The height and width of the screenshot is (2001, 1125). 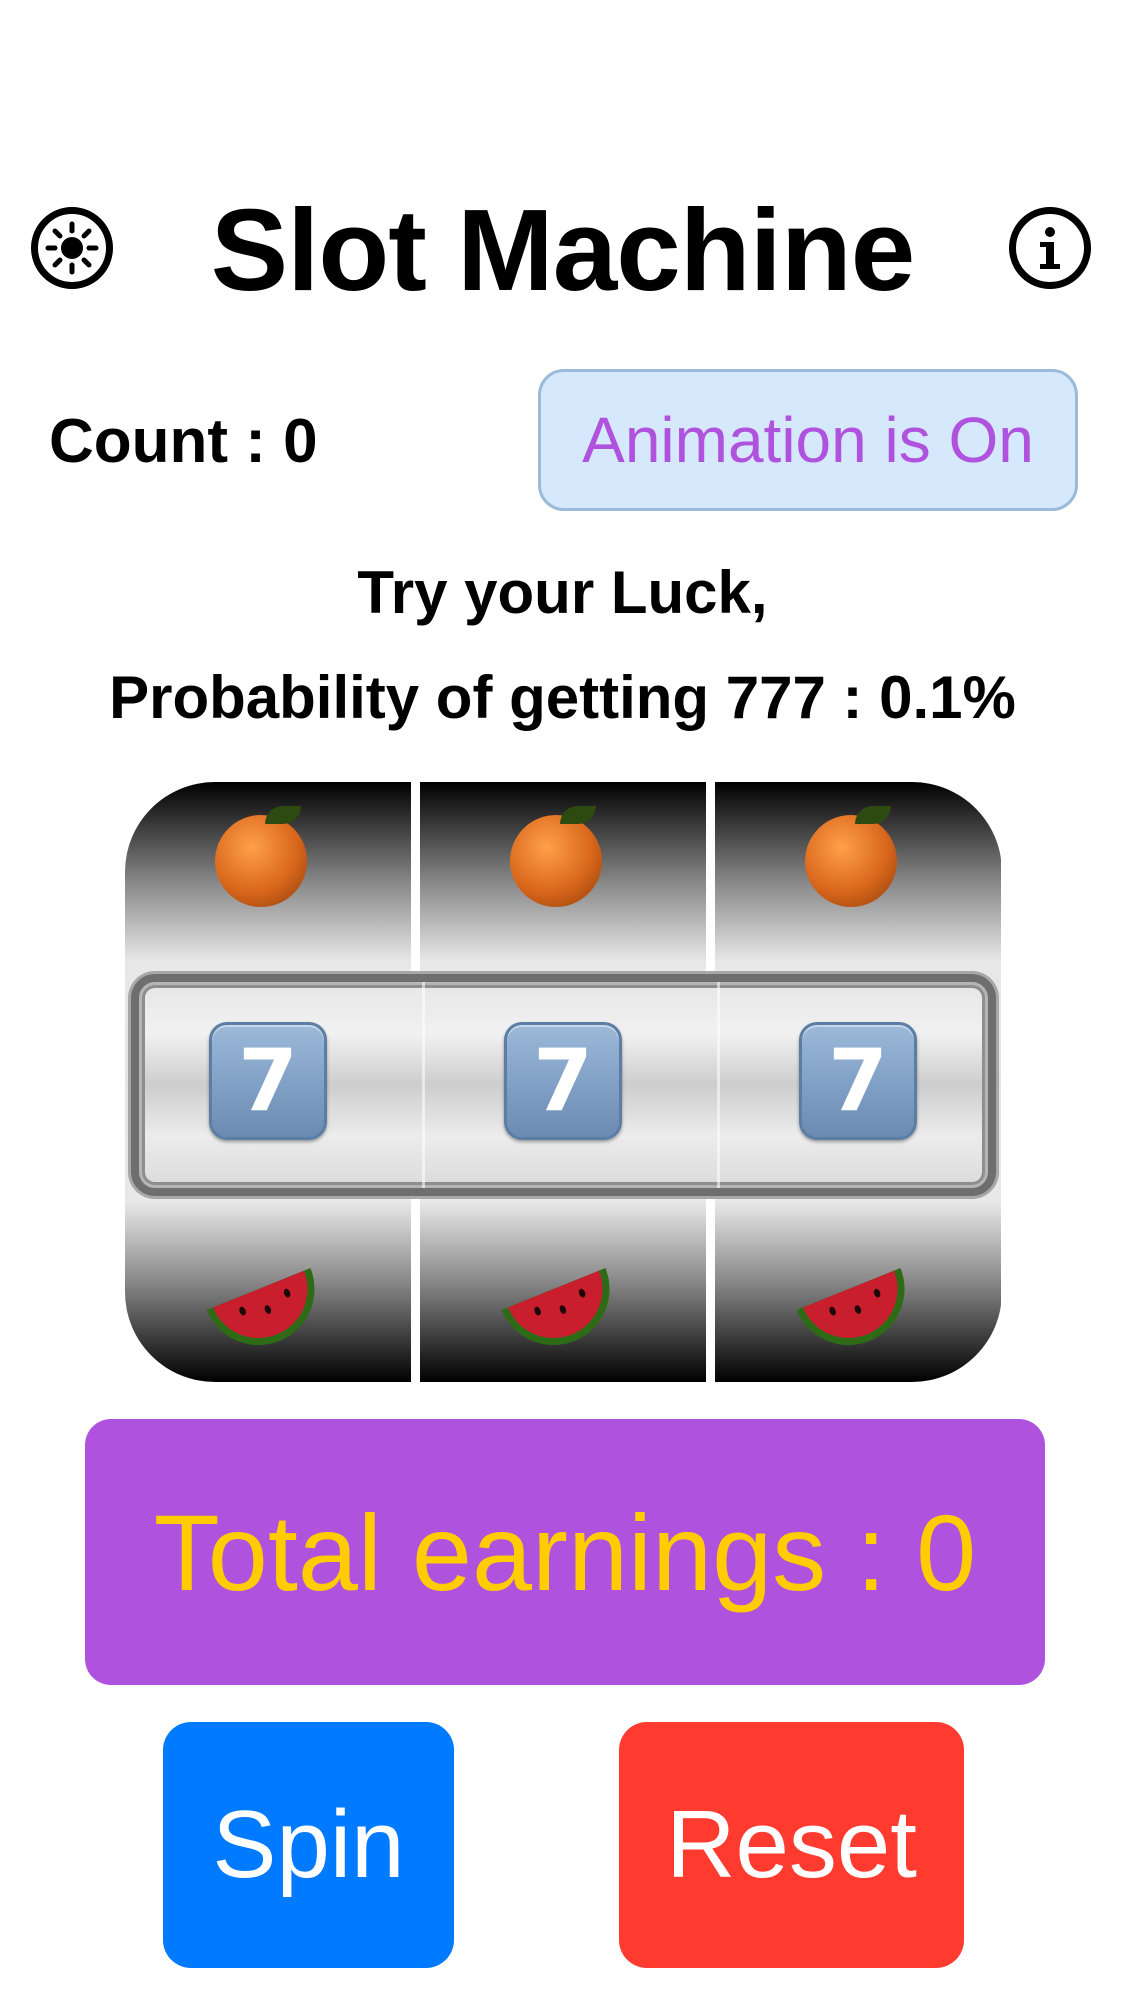 What do you see at coordinates (183, 441) in the screenshot?
I see `spin-count: Count : 0` at bounding box center [183, 441].